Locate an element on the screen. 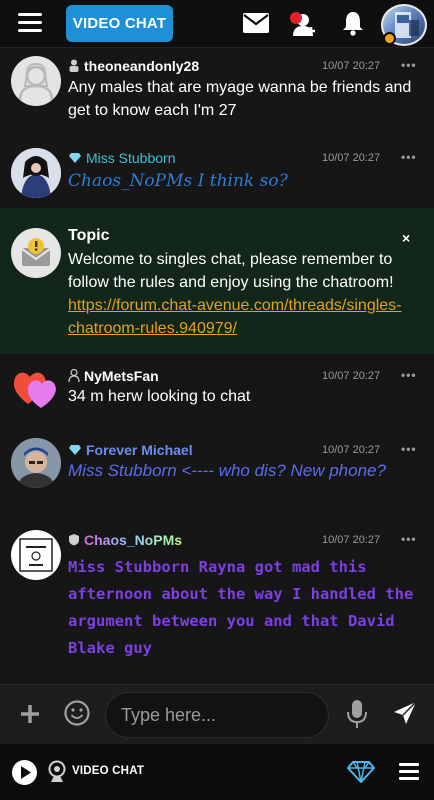  play-icon is located at coordinates (24, 772).